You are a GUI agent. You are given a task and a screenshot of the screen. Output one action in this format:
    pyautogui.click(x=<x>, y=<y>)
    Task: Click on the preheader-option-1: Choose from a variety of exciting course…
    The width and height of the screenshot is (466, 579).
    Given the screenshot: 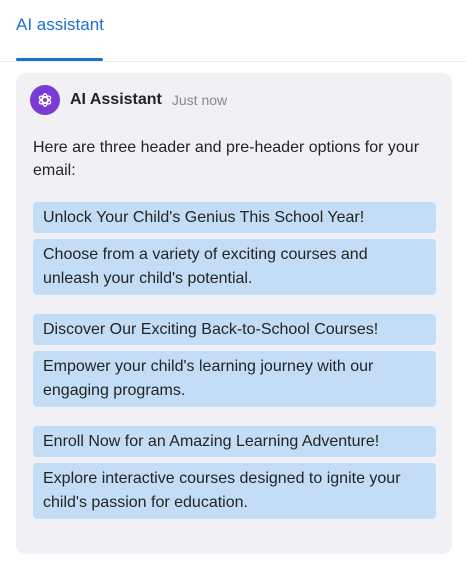 What is the action you would take?
    pyautogui.click(x=234, y=267)
    